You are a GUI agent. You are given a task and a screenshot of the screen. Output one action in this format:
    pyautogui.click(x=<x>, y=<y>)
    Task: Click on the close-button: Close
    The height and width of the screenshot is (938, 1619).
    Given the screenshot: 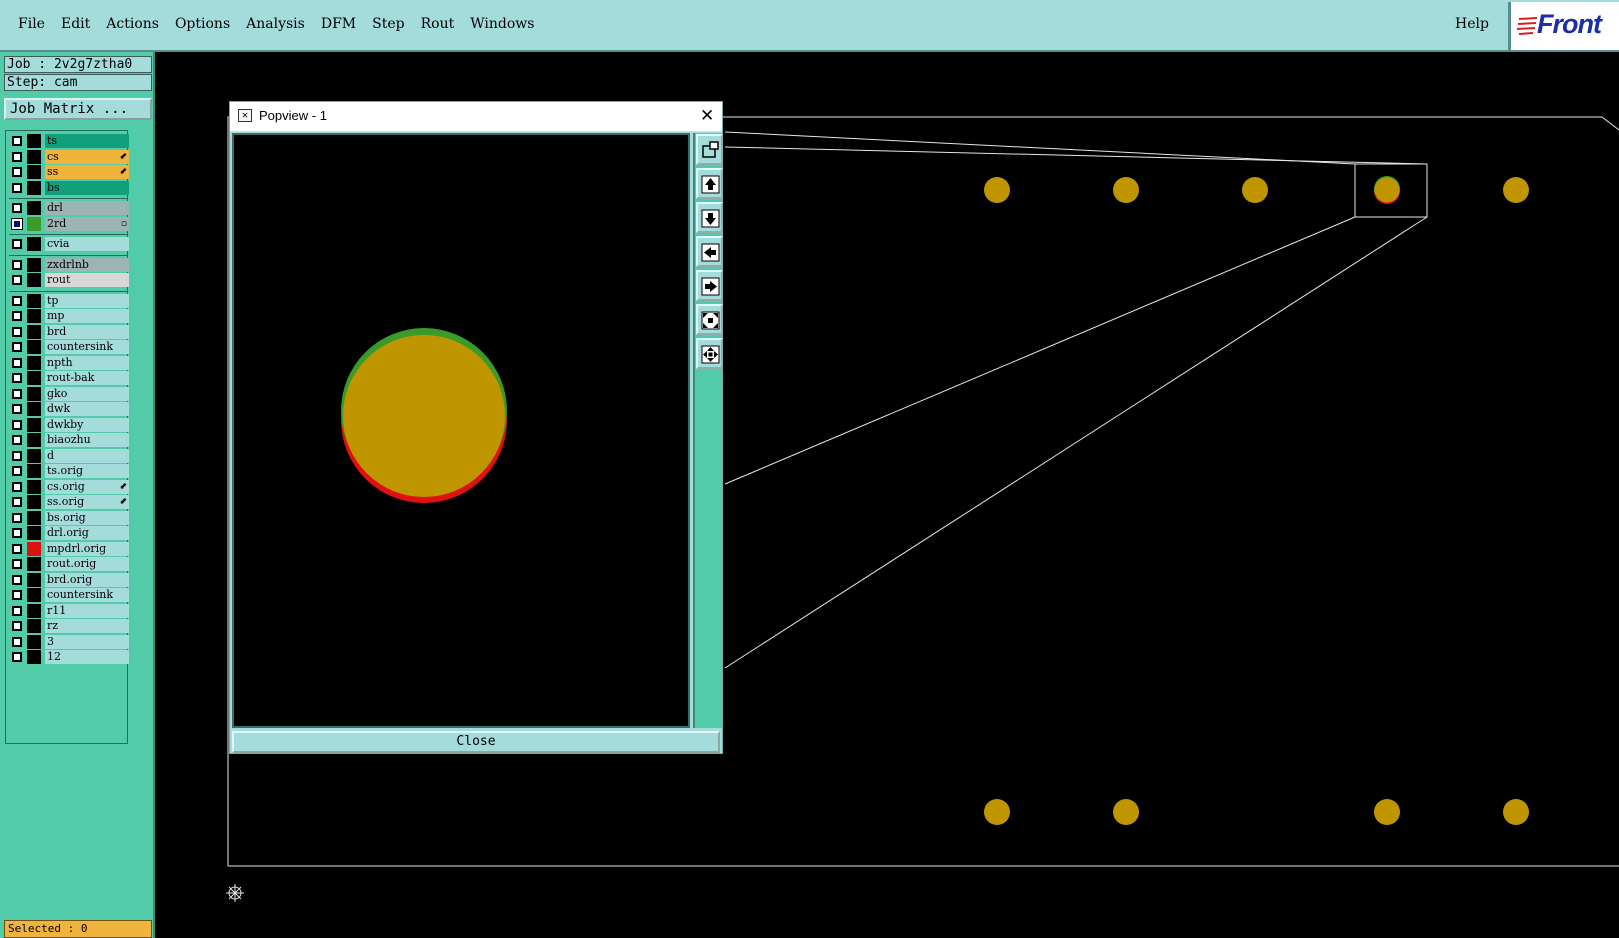 What is the action you would take?
    pyautogui.click(x=476, y=742)
    